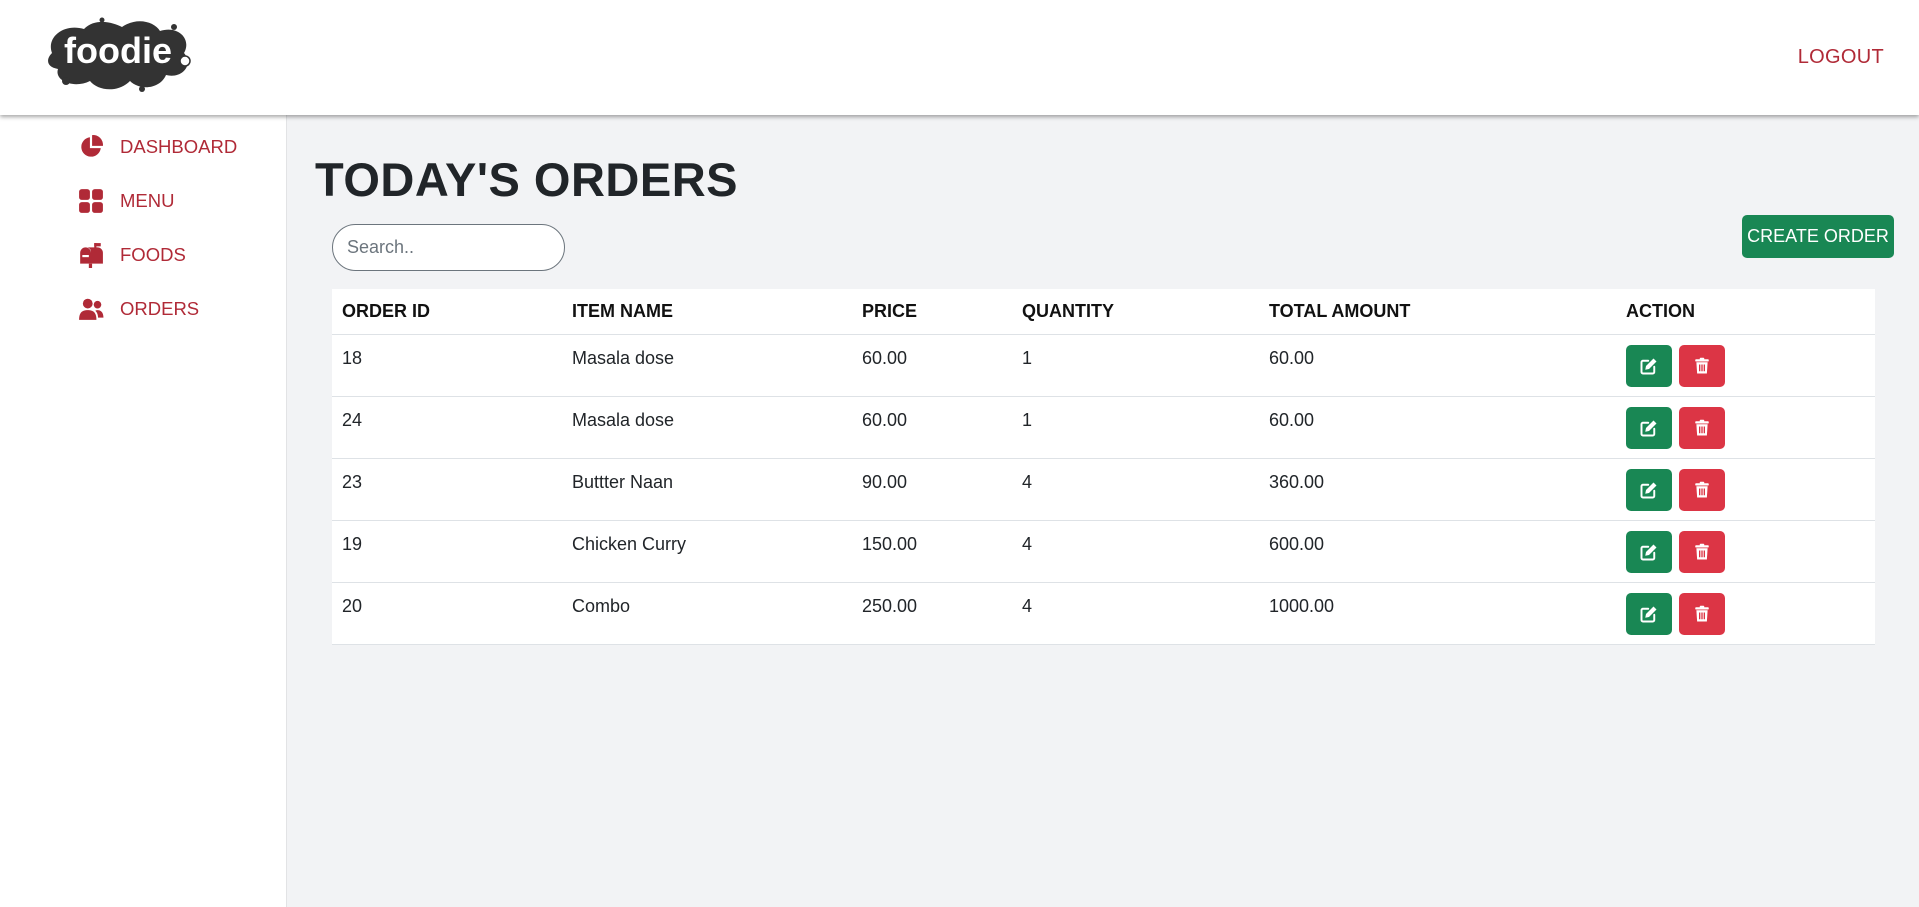  I want to click on sidebar-item-foods: FOODS, so click(132, 255).